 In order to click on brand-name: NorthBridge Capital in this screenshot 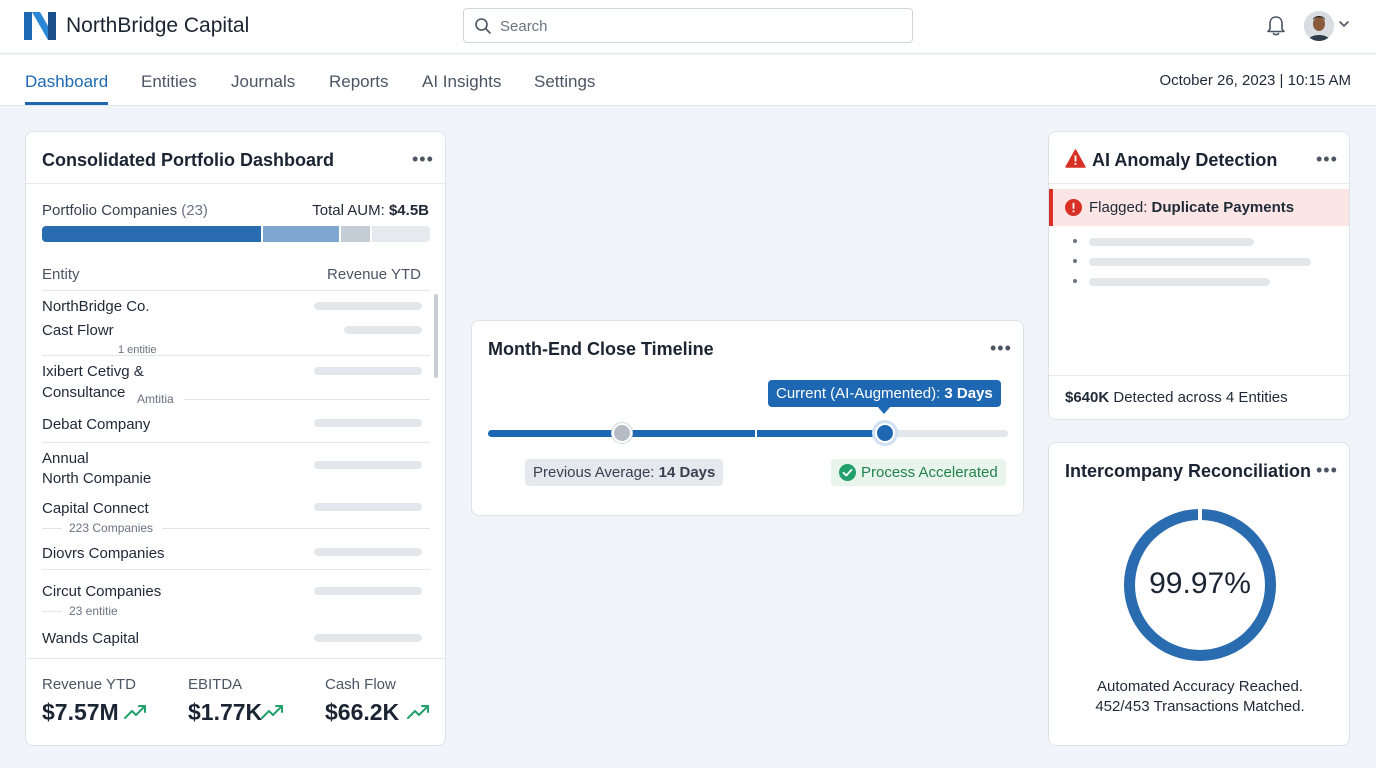, I will do `click(158, 25)`.